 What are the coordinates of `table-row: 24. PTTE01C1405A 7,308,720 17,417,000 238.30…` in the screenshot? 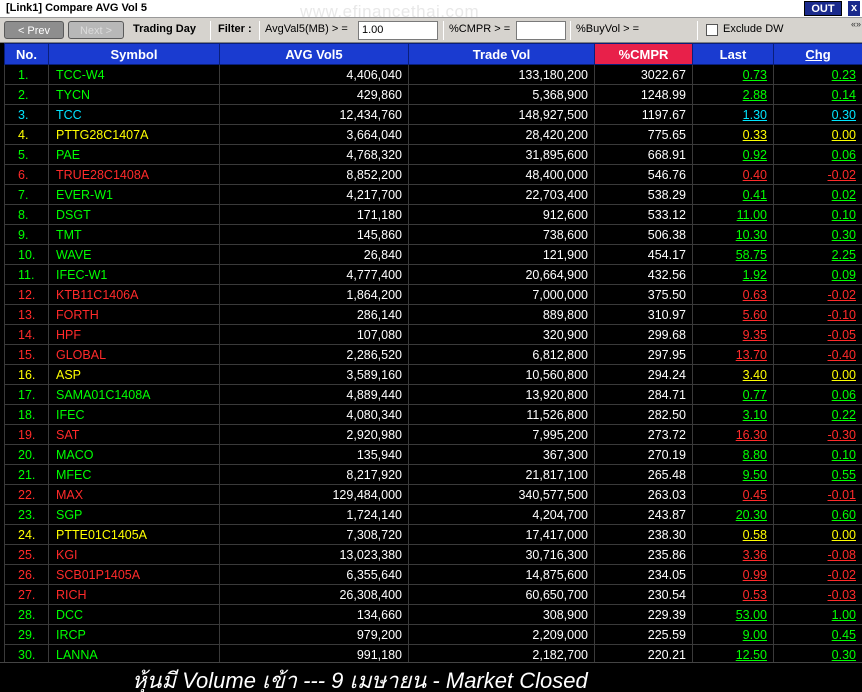 It's located at (433, 534).